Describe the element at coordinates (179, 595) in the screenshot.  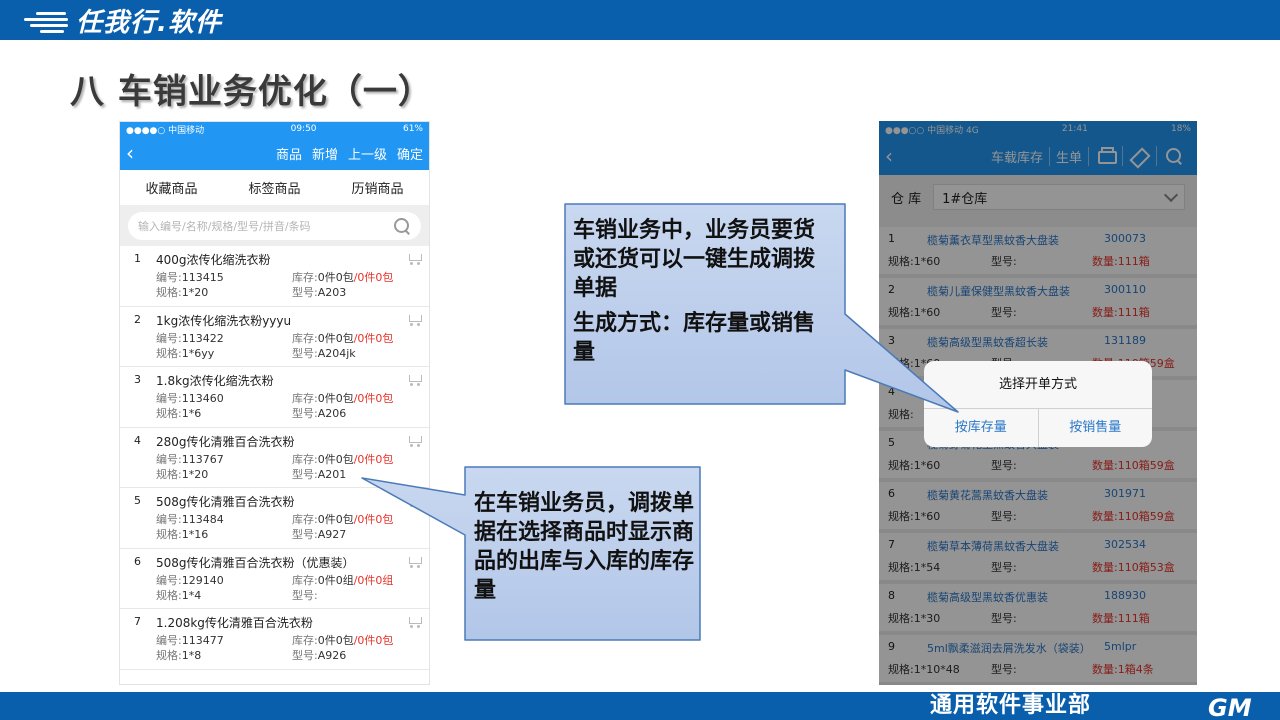
I see `item-spec: 规格:1*4` at that location.